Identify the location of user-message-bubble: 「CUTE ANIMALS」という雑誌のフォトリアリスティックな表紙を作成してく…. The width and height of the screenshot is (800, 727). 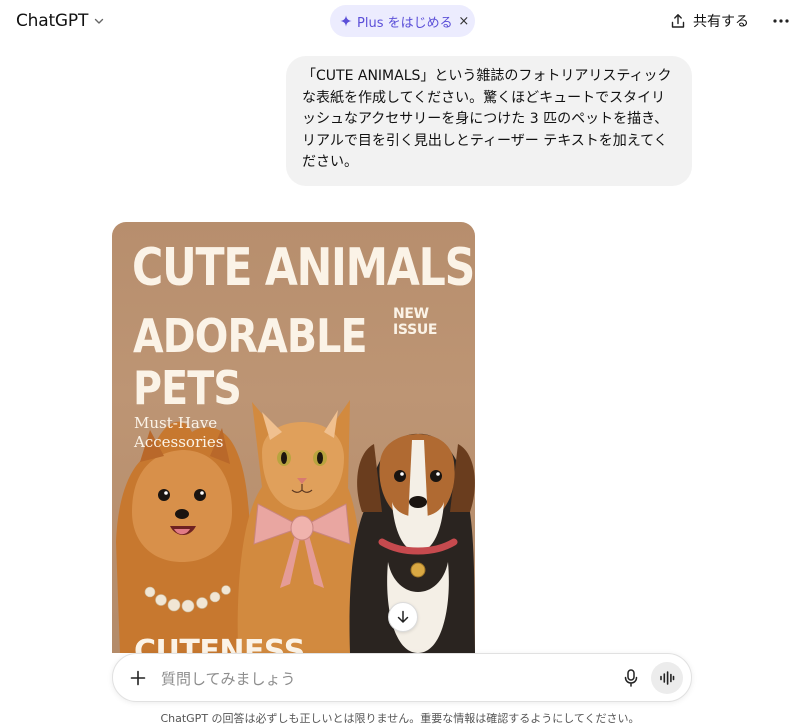
(489, 121).